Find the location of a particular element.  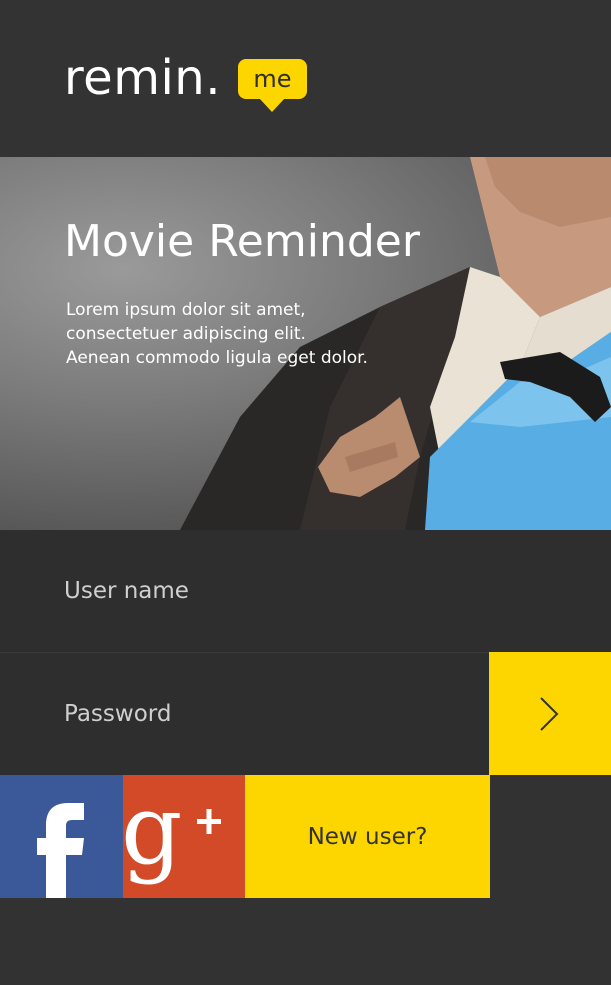

password-field-container is located at coordinates (244, 714).